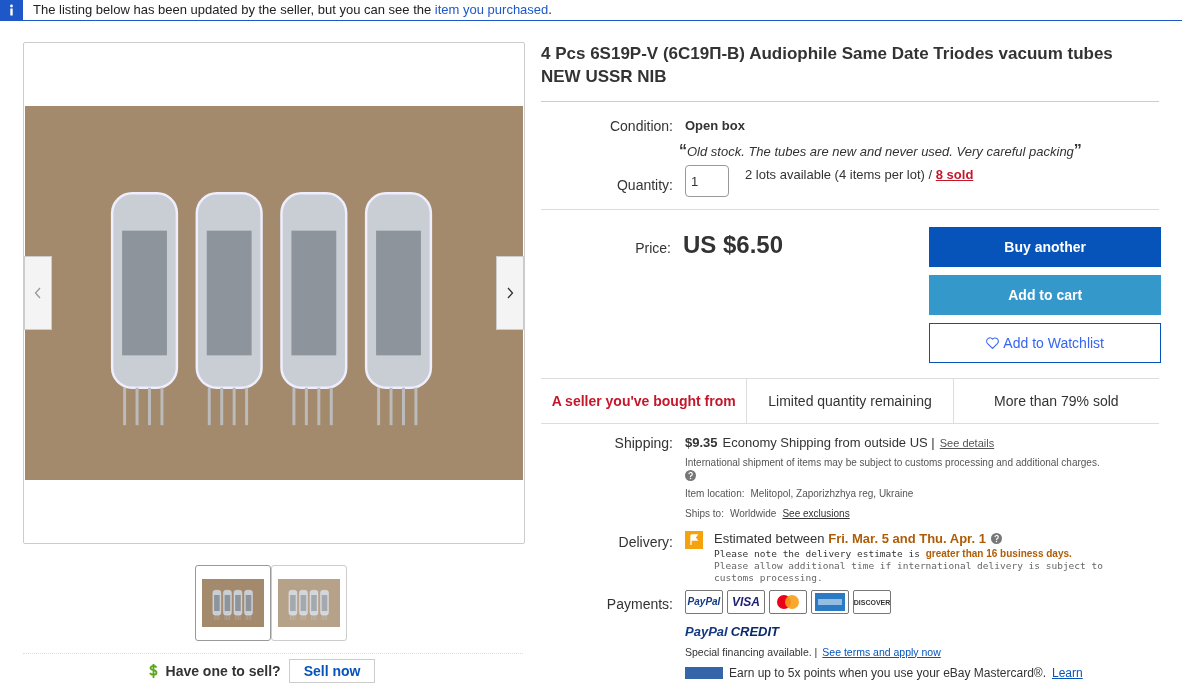 Image resolution: width=1182 pixels, height=685 pixels. What do you see at coordinates (887, 674) in the screenshot?
I see `promo-text: Earn up to 5x points when you use your eBay Mastercard®.` at bounding box center [887, 674].